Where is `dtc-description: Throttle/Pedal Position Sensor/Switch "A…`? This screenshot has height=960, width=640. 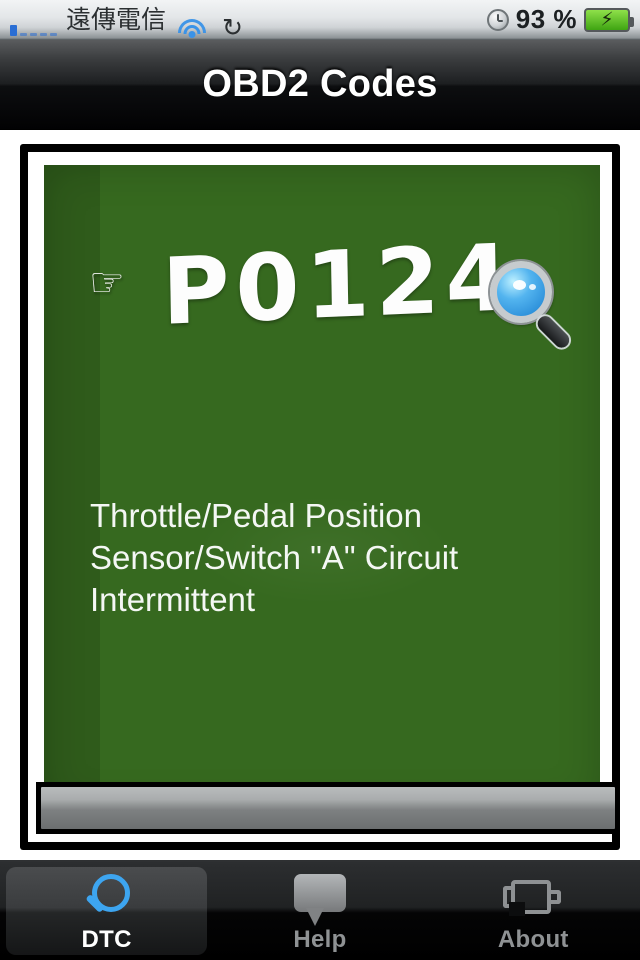
dtc-description: Throttle/Pedal Position Sensor/Switch "A… is located at coordinates (274, 557).